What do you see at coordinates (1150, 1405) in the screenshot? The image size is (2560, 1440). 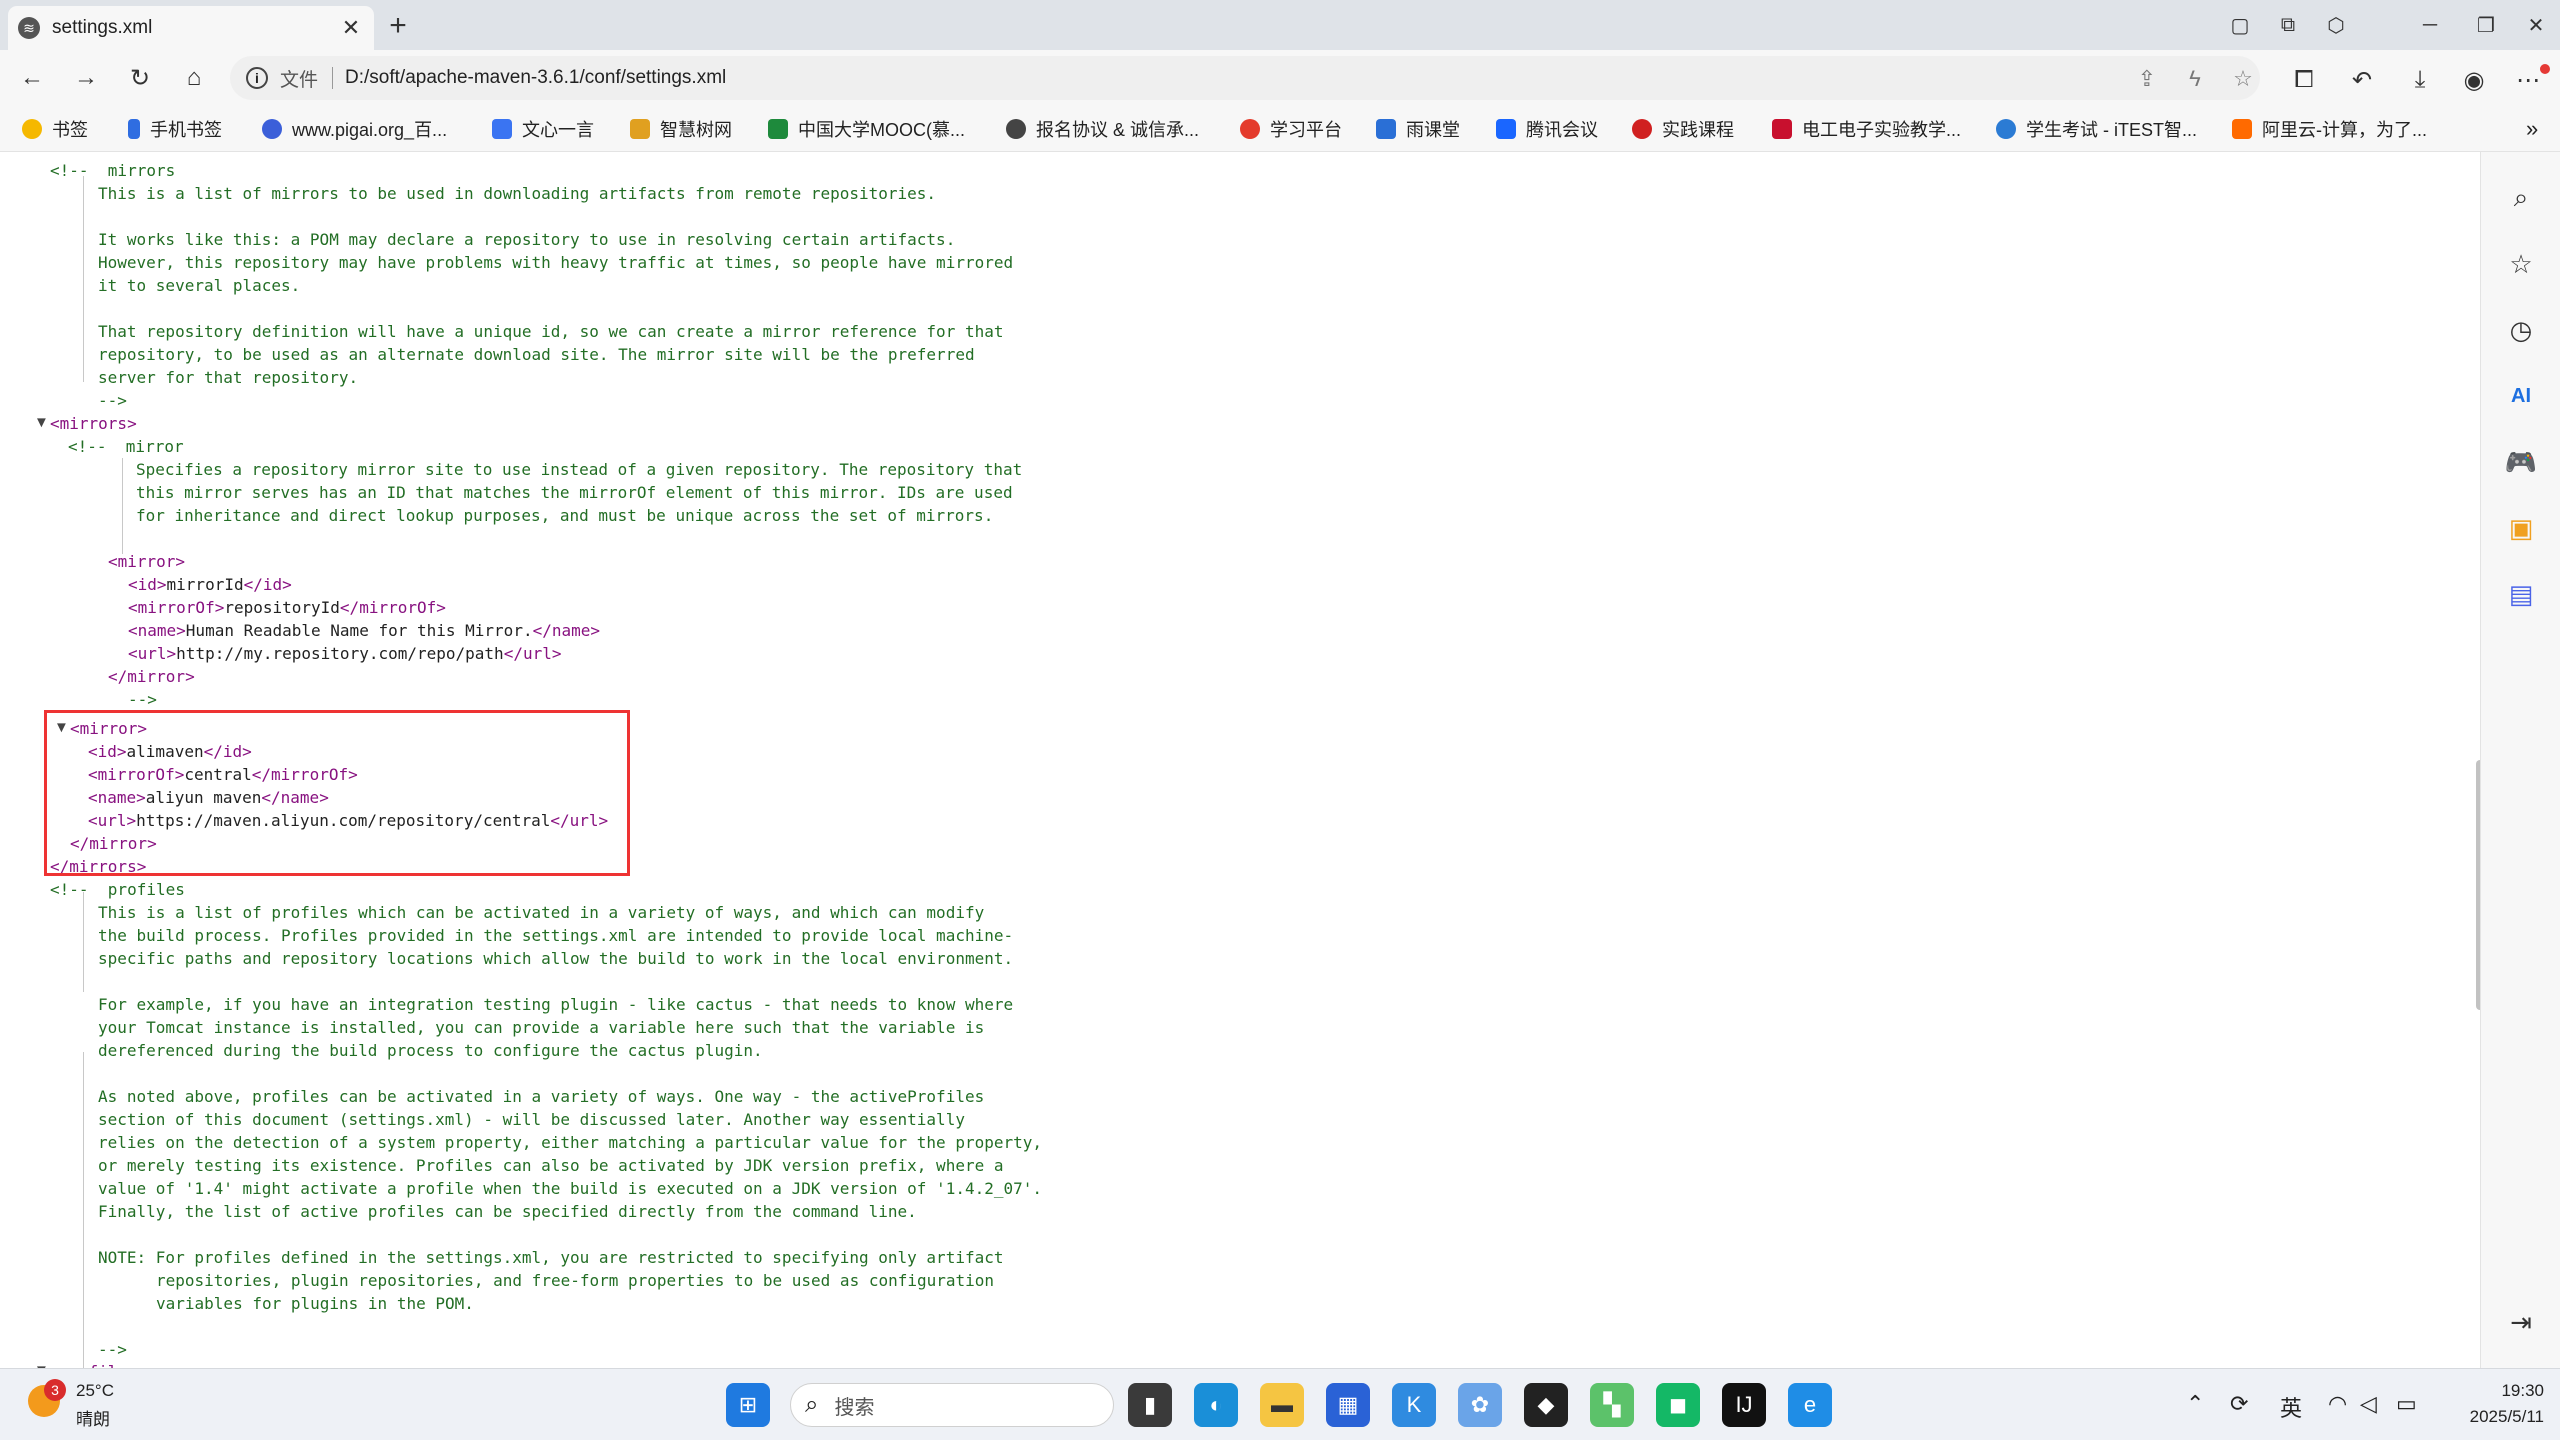 I see `task-view-icon: ▮` at bounding box center [1150, 1405].